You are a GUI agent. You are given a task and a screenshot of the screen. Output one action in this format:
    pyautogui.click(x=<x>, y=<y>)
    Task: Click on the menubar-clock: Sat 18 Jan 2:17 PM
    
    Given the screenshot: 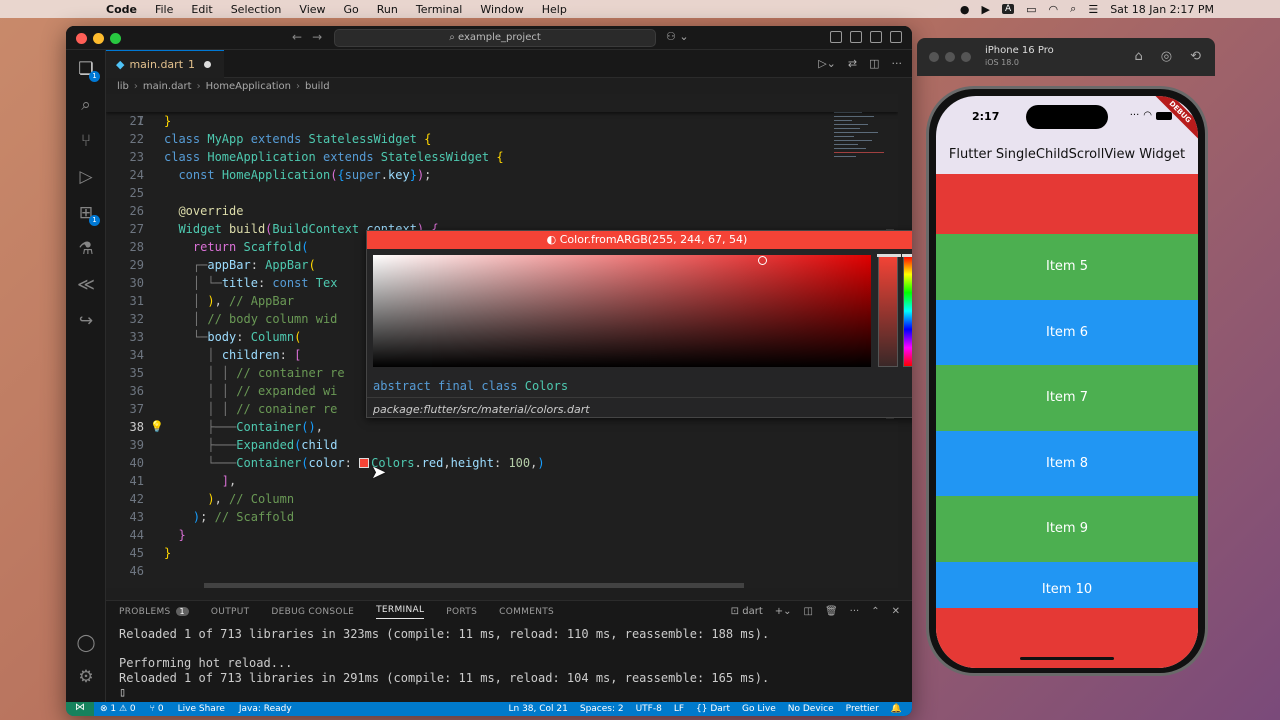 What is the action you would take?
    pyautogui.click(x=1162, y=9)
    